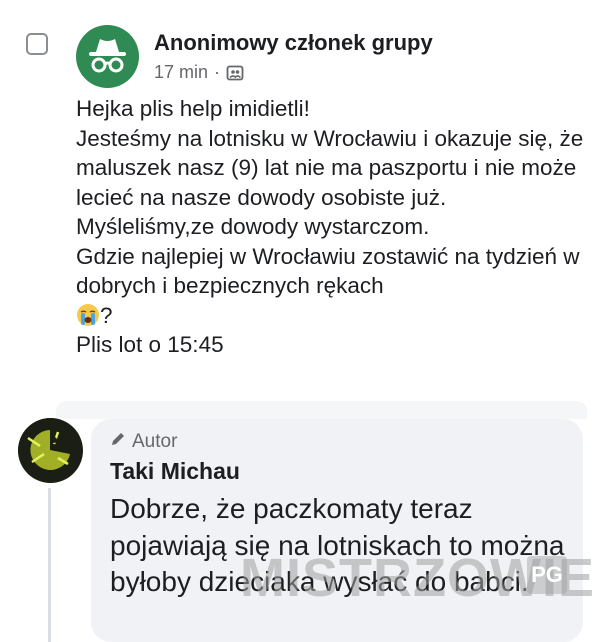 This screenshot has width=600, height=642. Describe the element at coordinates (293, 43) in the screenshot. I see `post-author-name: Anonimowy członek grupy` at that location.